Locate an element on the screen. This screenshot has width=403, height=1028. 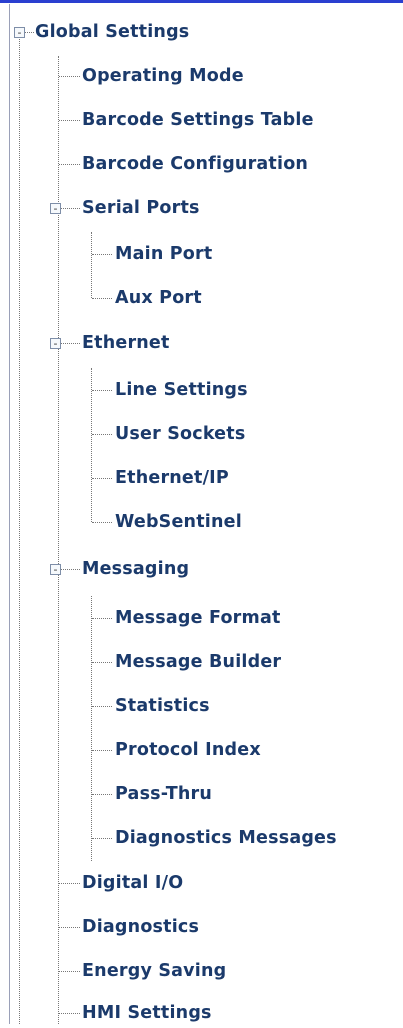
tree-item-message-format: Message Format is located at coordinates (198, 618).